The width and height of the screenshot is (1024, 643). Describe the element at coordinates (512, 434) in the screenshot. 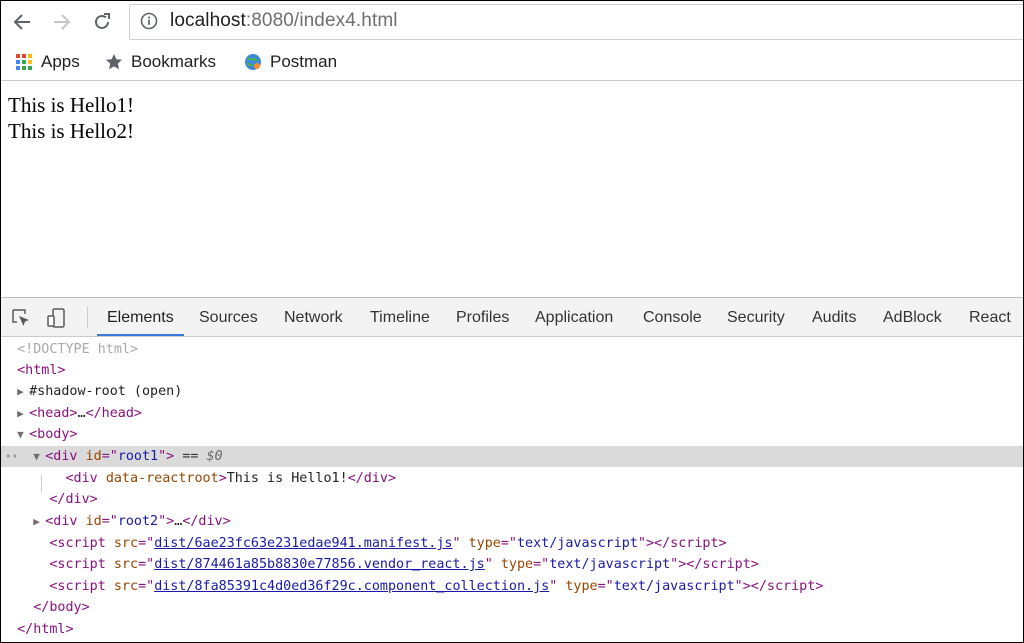

I see `dom-node-body: ▼ <body>` at that location.